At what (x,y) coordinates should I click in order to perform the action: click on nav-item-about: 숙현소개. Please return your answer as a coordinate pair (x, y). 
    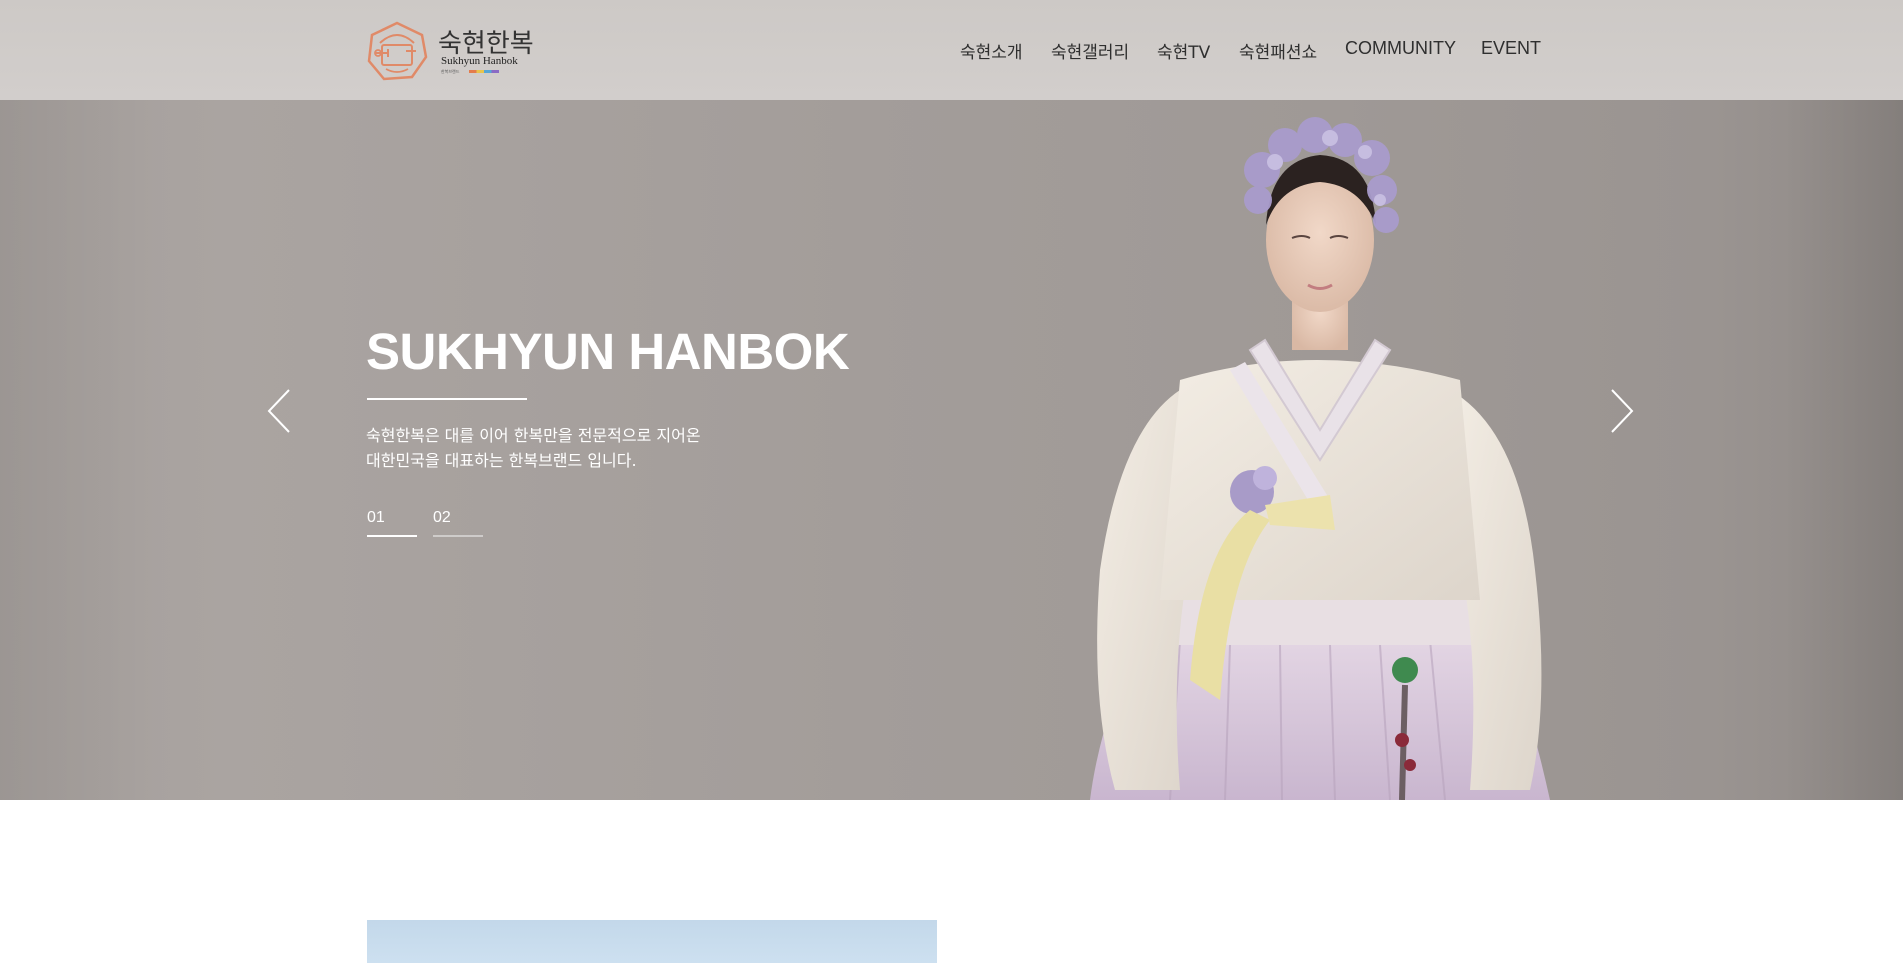
    Looking at the image, I should click on (991, 50).